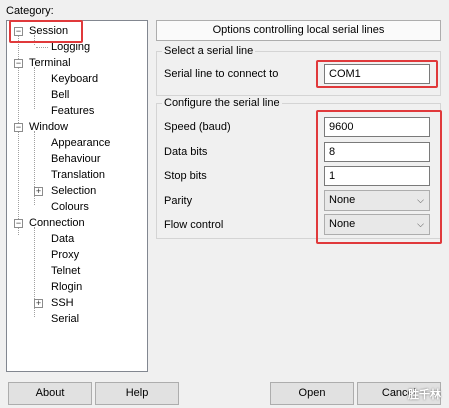 This screenshot has width=449, height=408. I want to click on tree-item-appearance: Appearance, so click(80, 143).